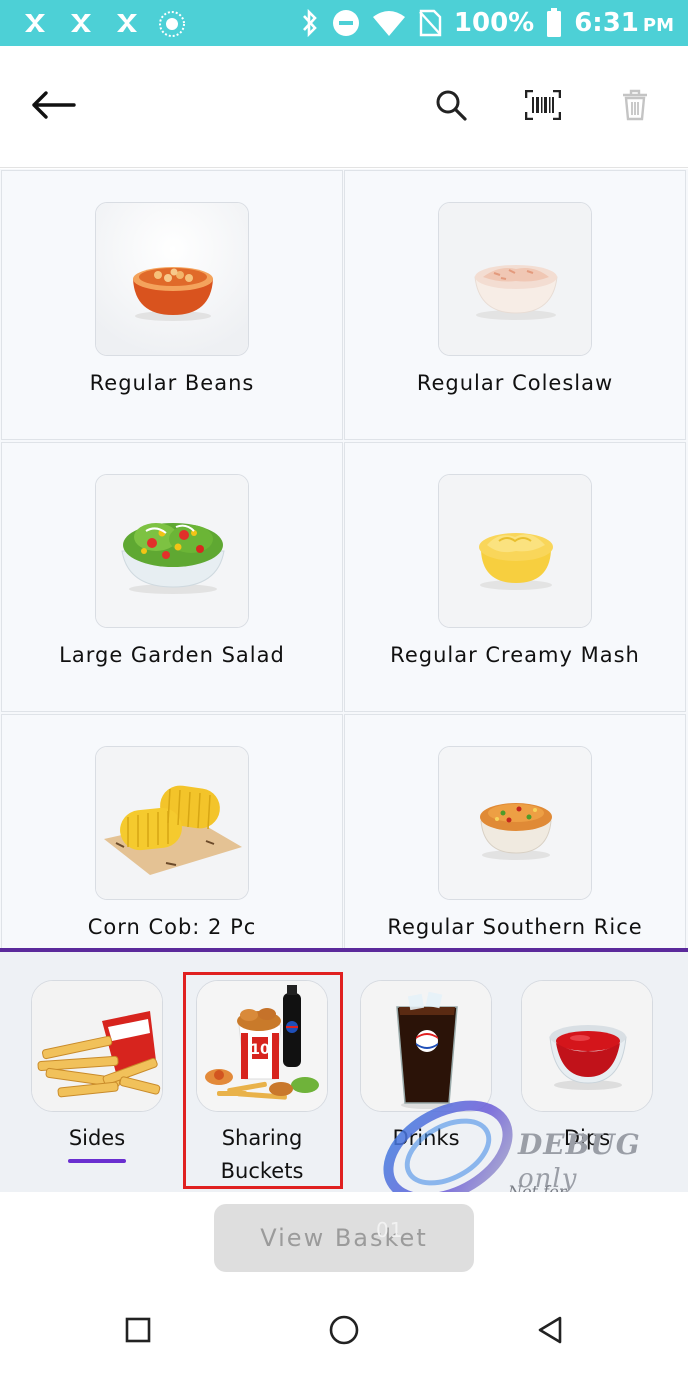 The height and width of the screenshot is (1376, 688). What do you see at coordinates (97, 1138) in the screenshot?
I see `category-label: Sides` at bounding box center [97, 1138].